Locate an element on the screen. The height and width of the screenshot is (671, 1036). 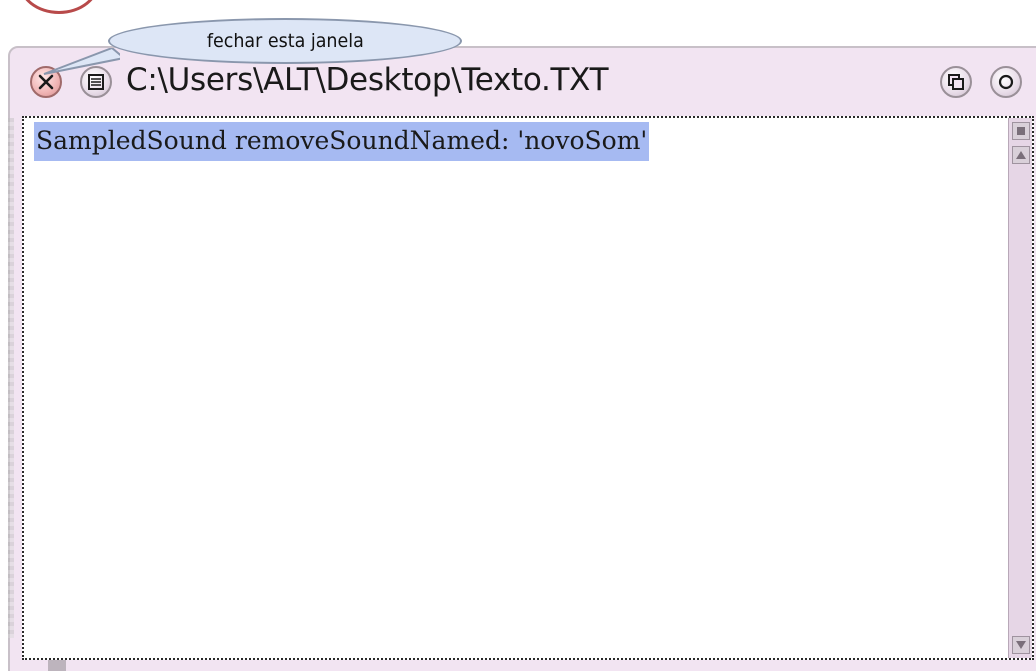
resize-handle is located at coordinates (57, 665).